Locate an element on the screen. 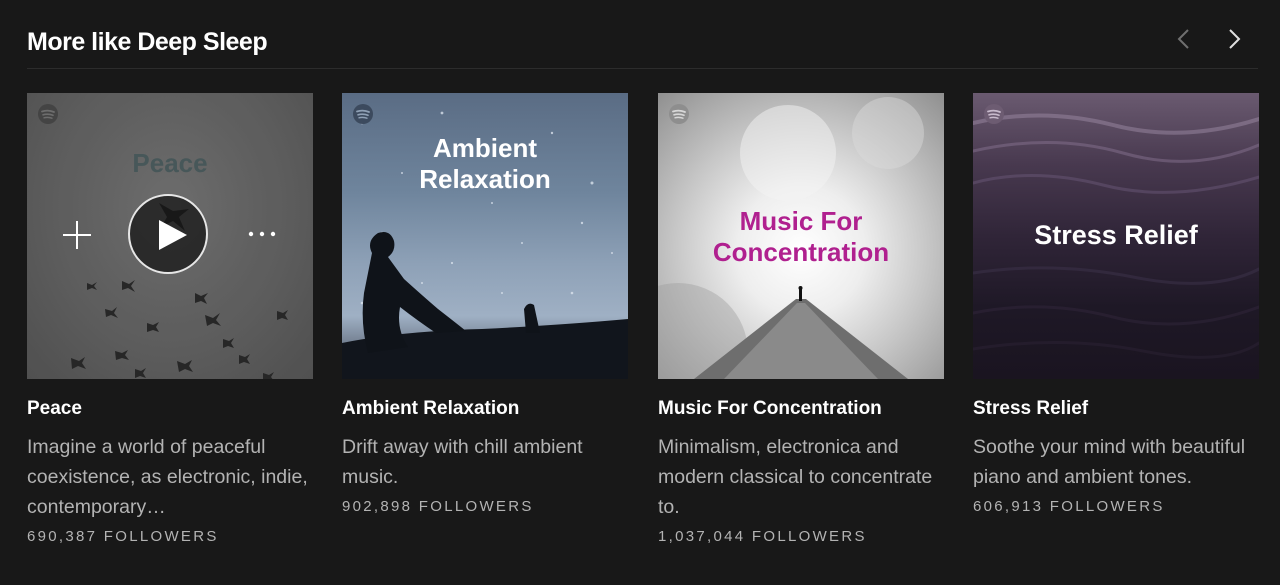 This screenshot has width=1280, height=585. followers-count: 690,387 FOLLOWERS is located at coordinates (123, 536).